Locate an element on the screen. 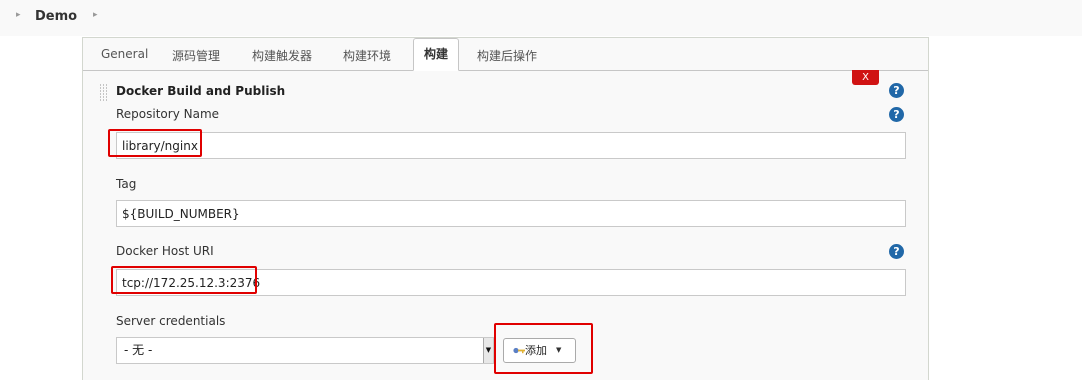  tab-build-triggers: 构建触发器 is located at coordinates (282, 55).